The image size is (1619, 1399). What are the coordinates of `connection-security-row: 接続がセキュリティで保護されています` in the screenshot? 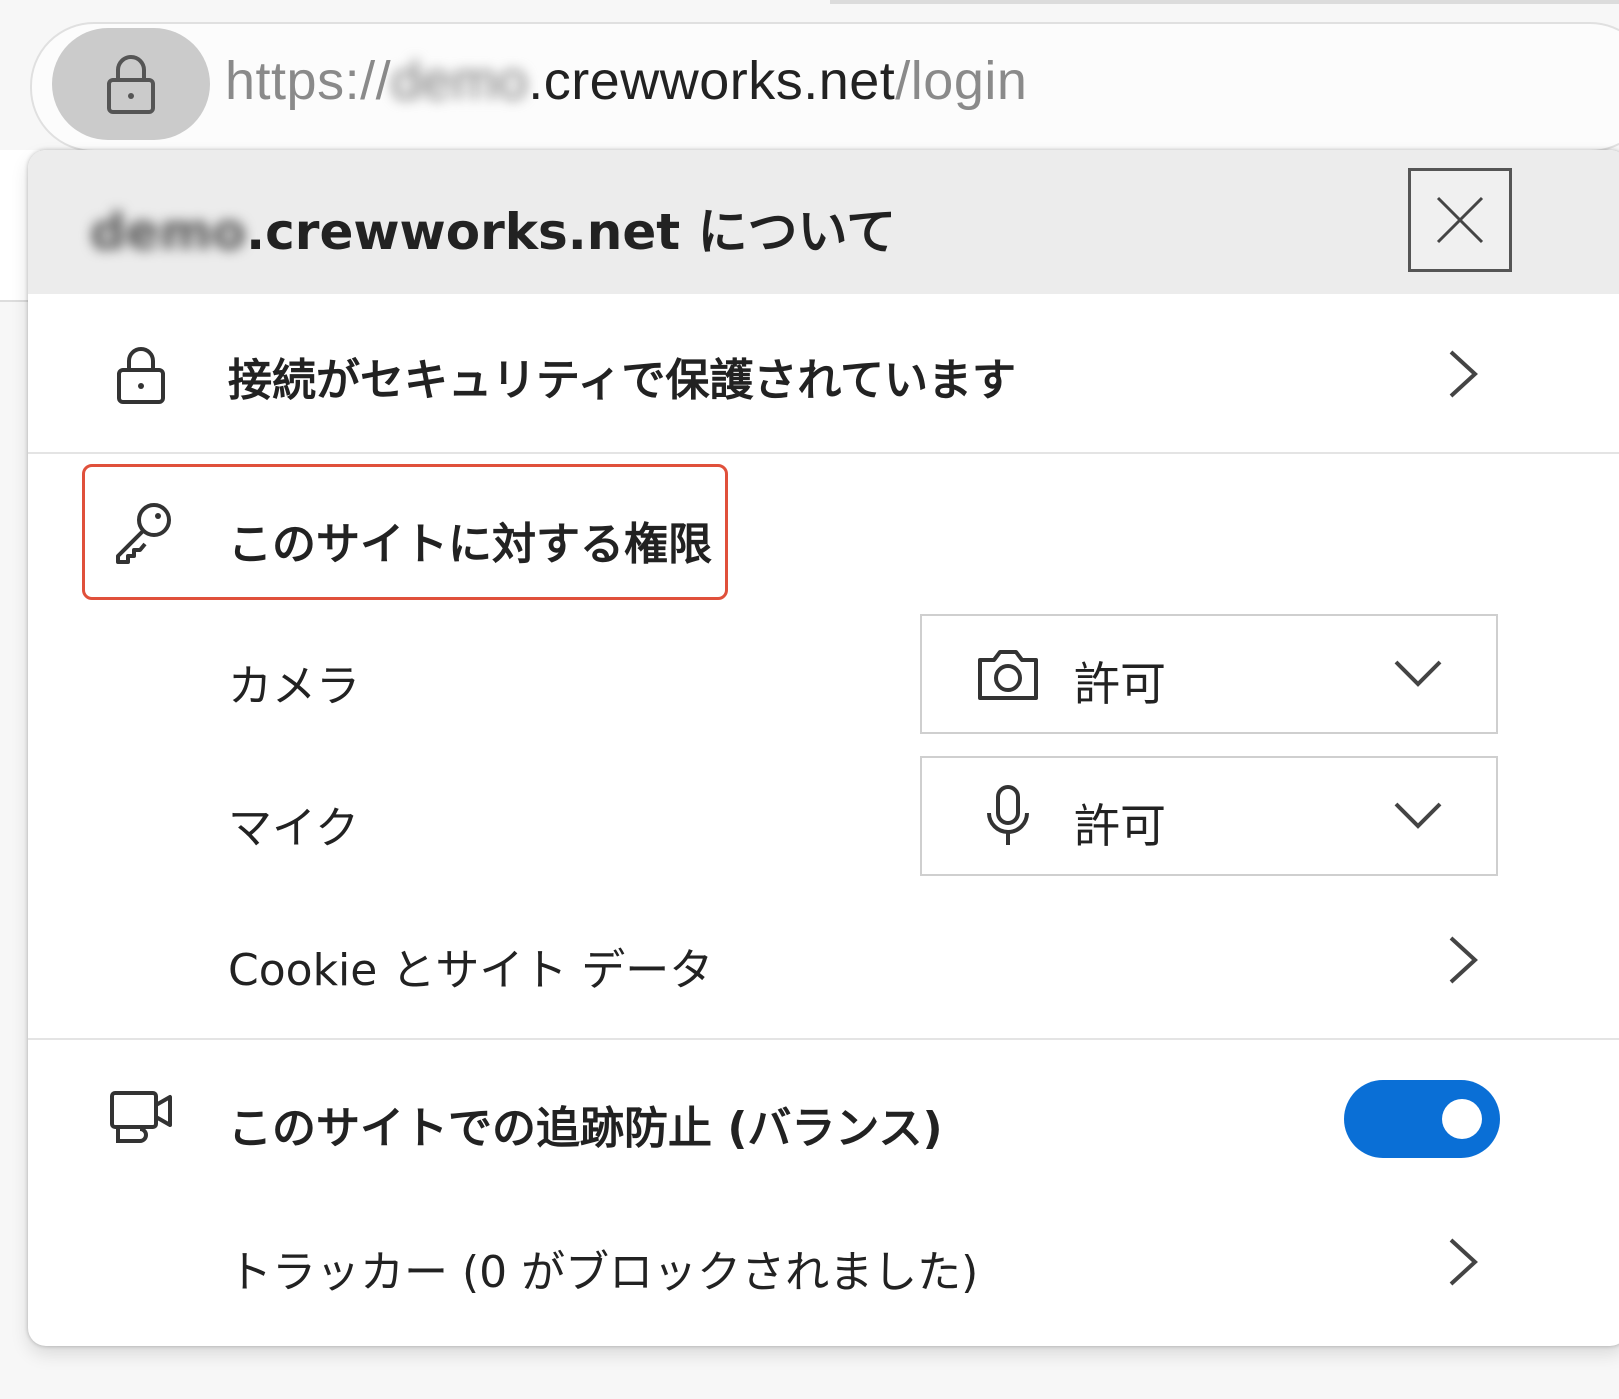 It's located at (823, 373).